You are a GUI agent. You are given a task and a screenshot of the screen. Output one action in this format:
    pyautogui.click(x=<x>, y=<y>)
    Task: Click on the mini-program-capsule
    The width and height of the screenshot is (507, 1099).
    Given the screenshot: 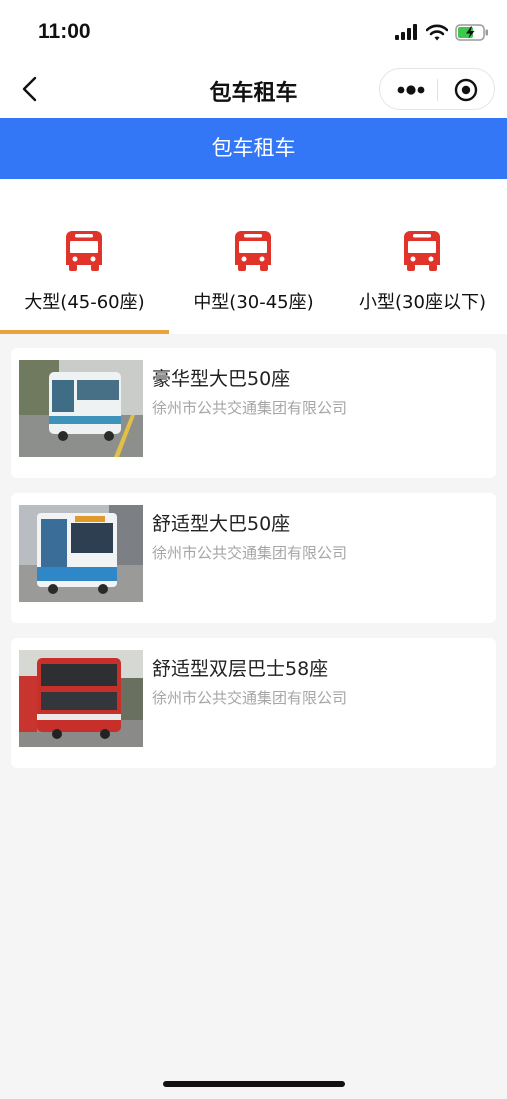 What is the action you would take?
    pyautogui.click(x=437, y=89)
    